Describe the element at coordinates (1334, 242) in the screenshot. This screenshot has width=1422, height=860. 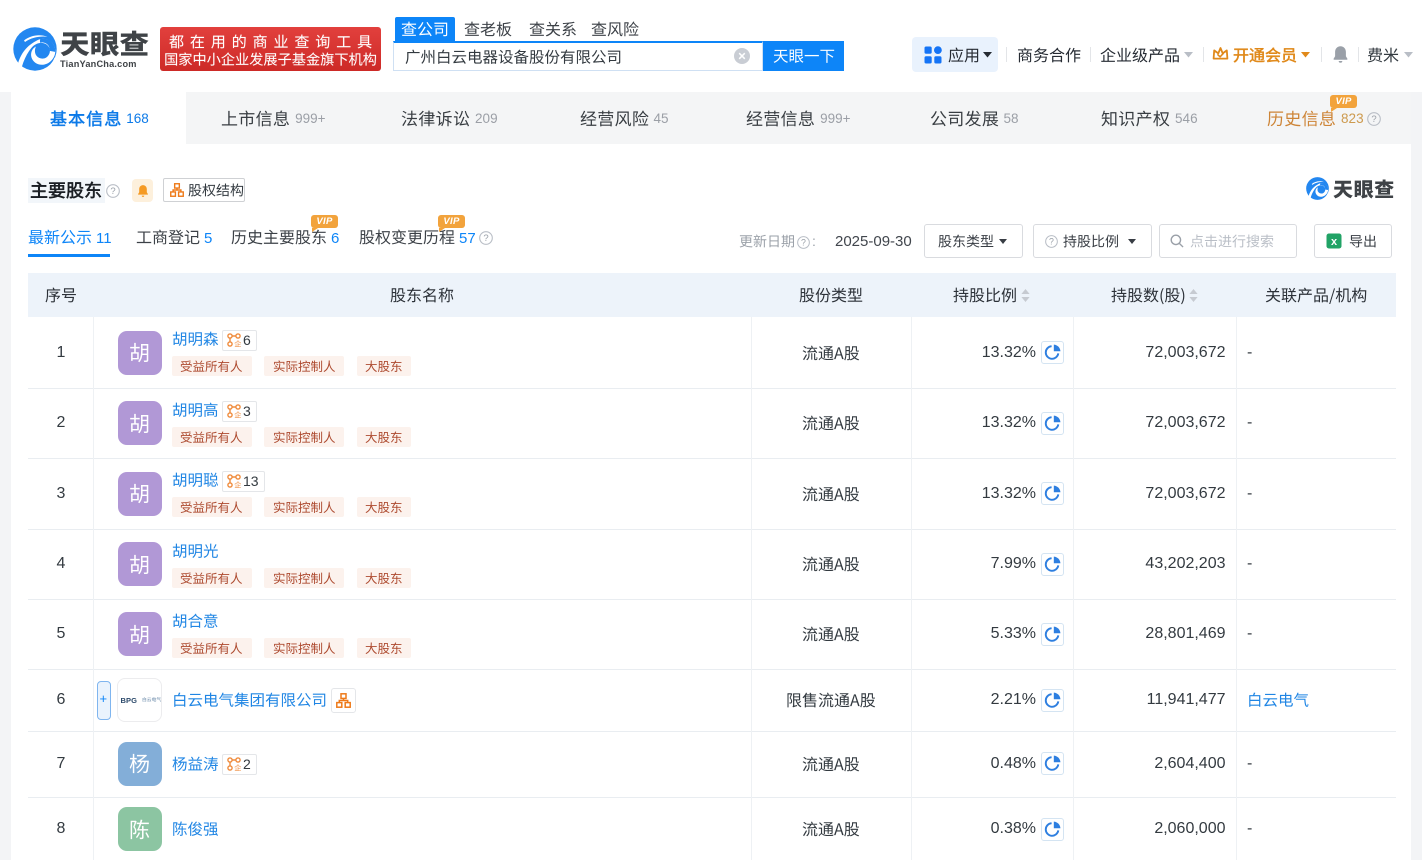
I see `svg-text: x` at that location.